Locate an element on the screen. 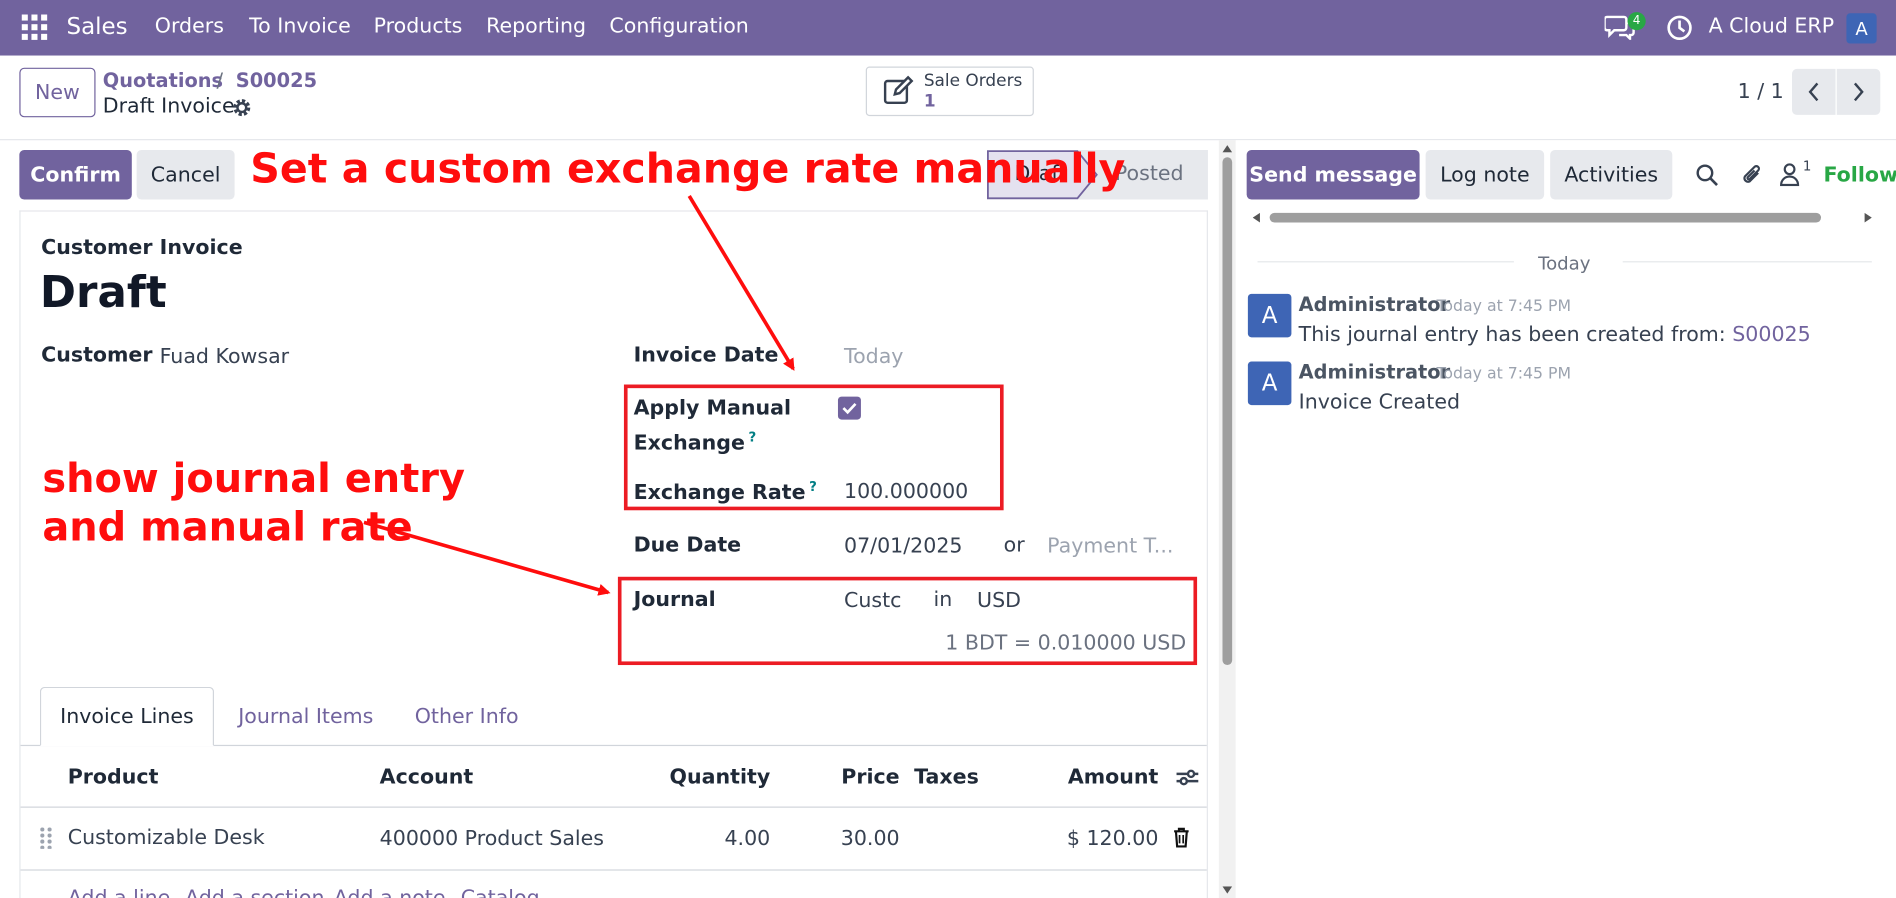 This screenshot has height=898, width=1896. annotation-arrow-left is located at coordinates (487, 558).